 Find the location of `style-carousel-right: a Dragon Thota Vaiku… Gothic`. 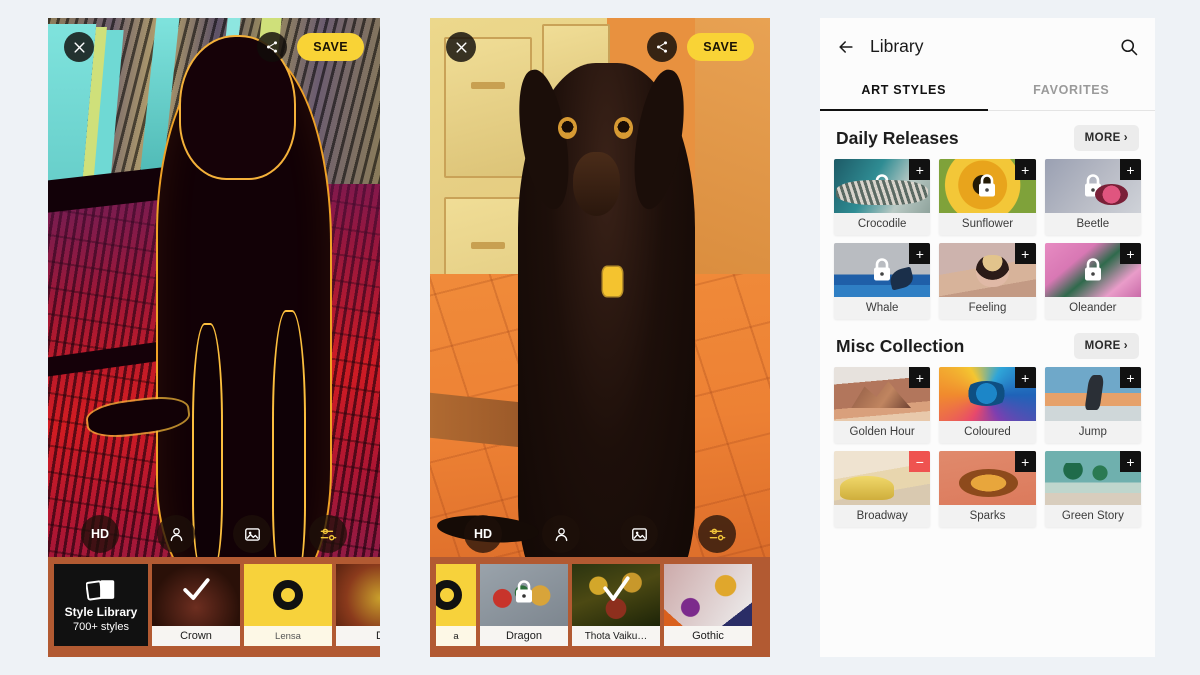

style-carousel-right: a Dragon Thota Vaiku… Gothic is located at coordinates (600, 607).